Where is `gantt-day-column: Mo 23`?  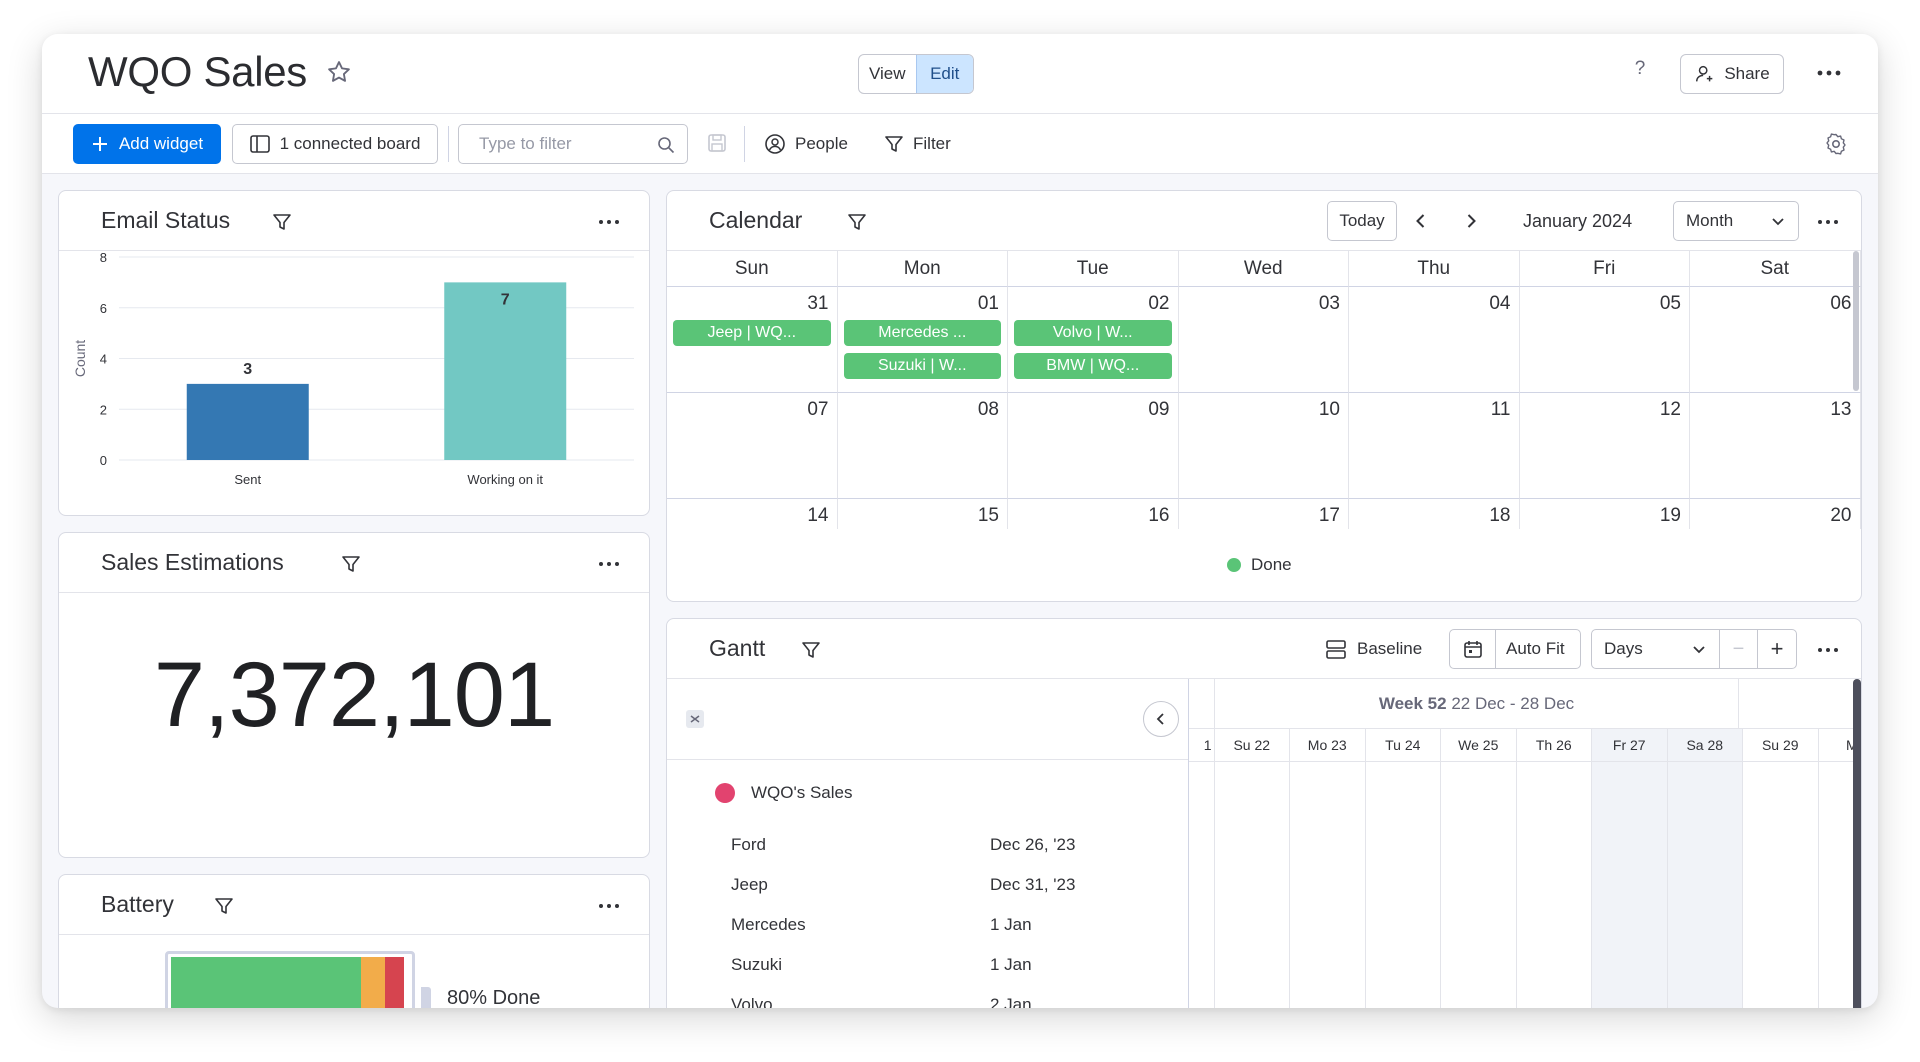 gantt-day-column: Mo 23 is located at coordinates (1328, 868).